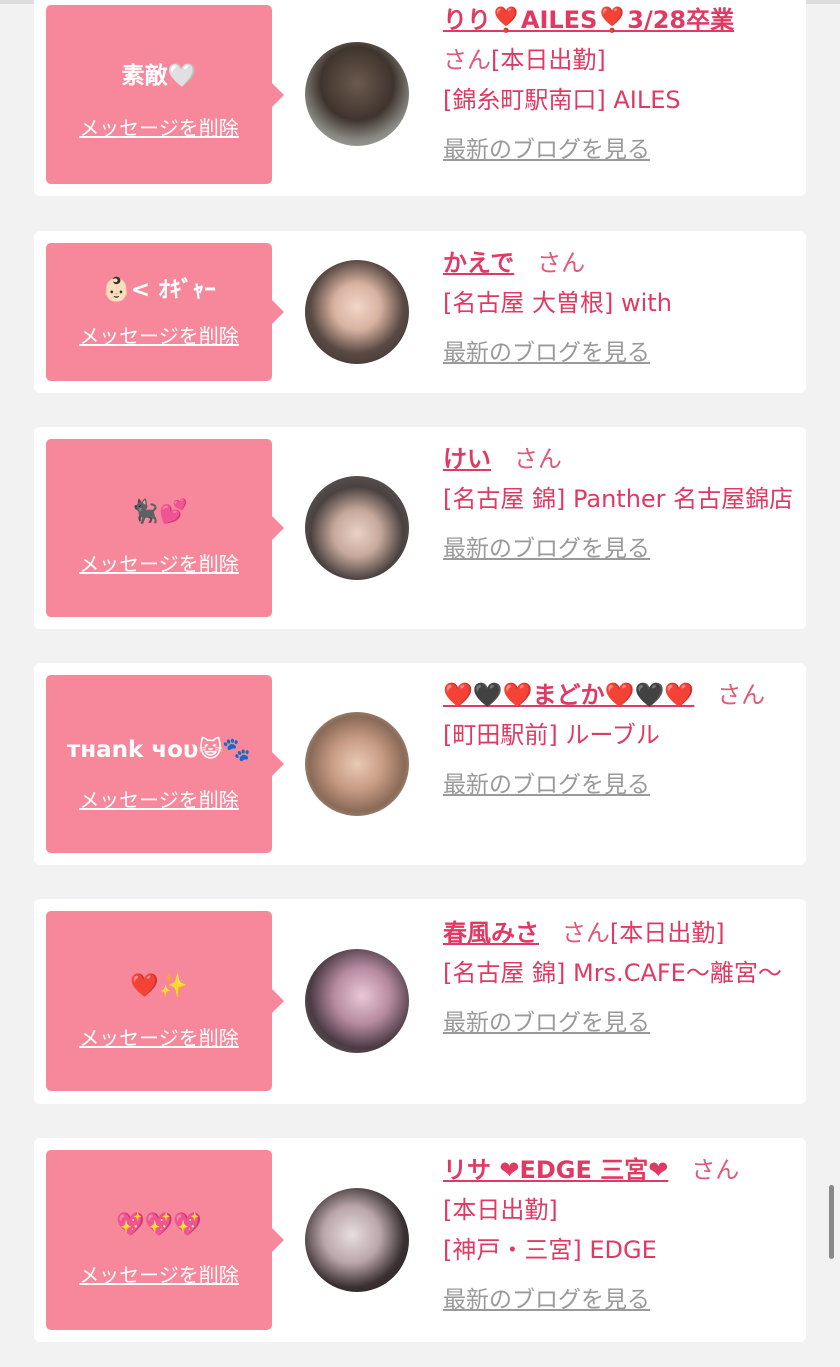 The width and height of the screenshot is (840, 1367). What do you see at coordinates (562, 100) in the screenshot?
I see `shop-label: [錦糸町駅南口] AILES` at bounding box center [562, 100].